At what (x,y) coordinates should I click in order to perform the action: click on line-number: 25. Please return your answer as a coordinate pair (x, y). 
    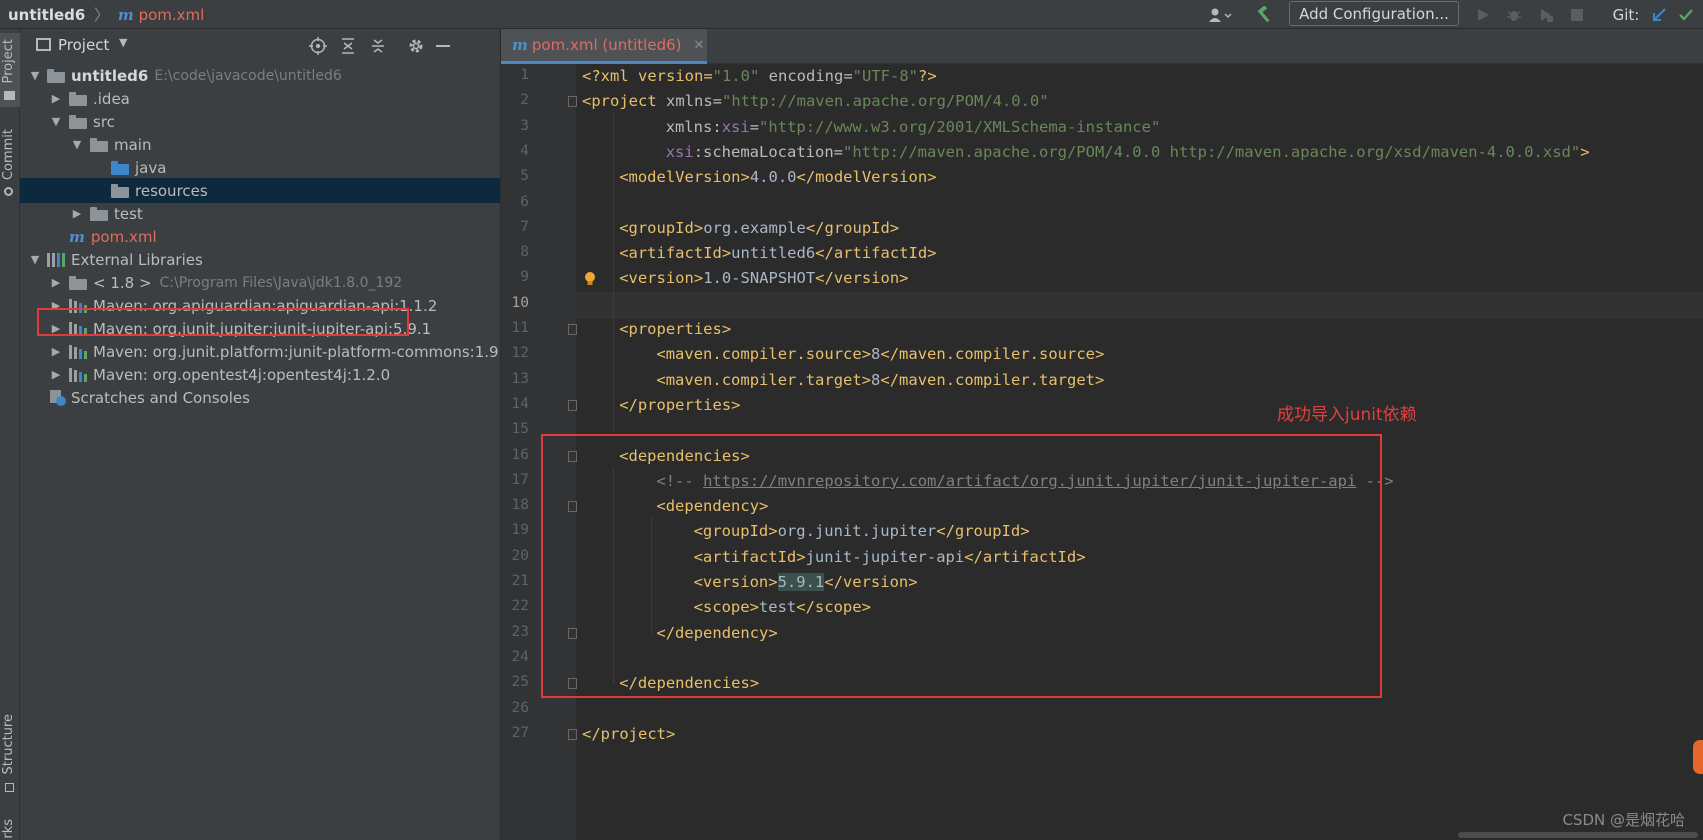
    Looking at the image, I should click on (520, 682).